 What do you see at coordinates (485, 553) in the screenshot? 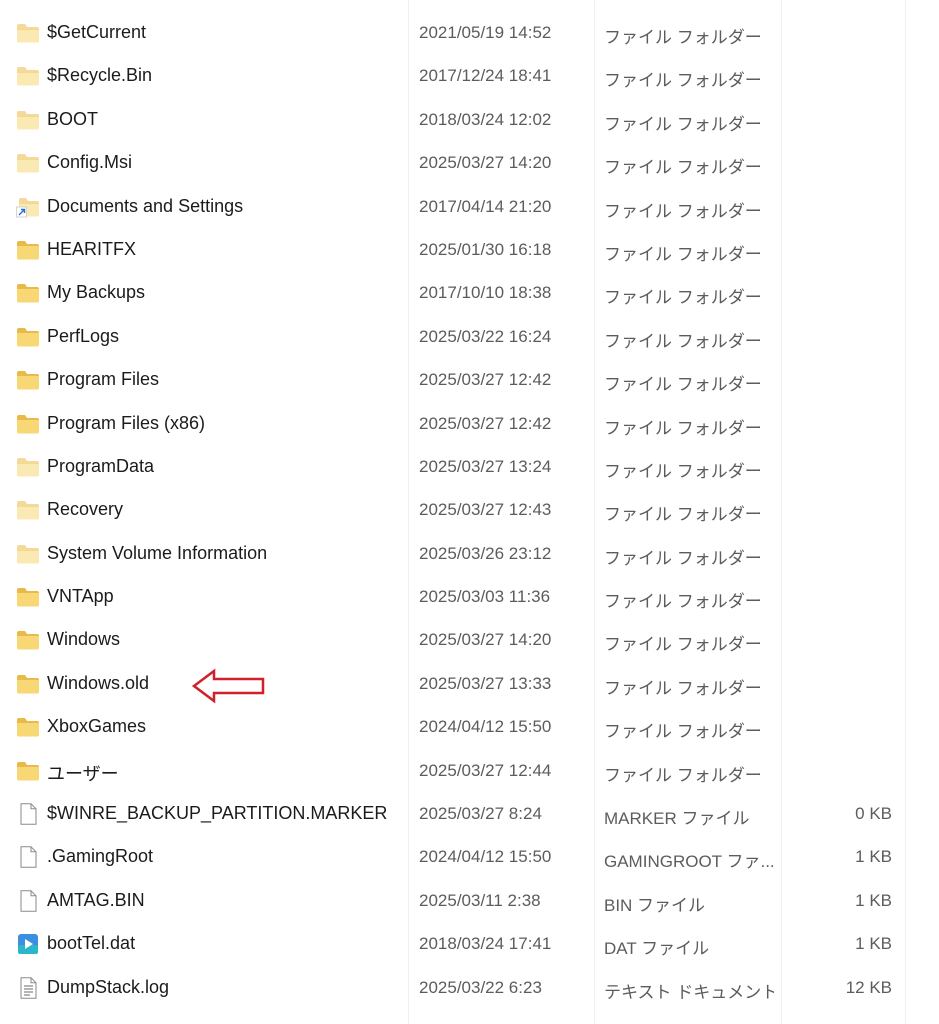
I see `file-date-modified: 2025/03/26 23:12` at bounding box center [485, 553].